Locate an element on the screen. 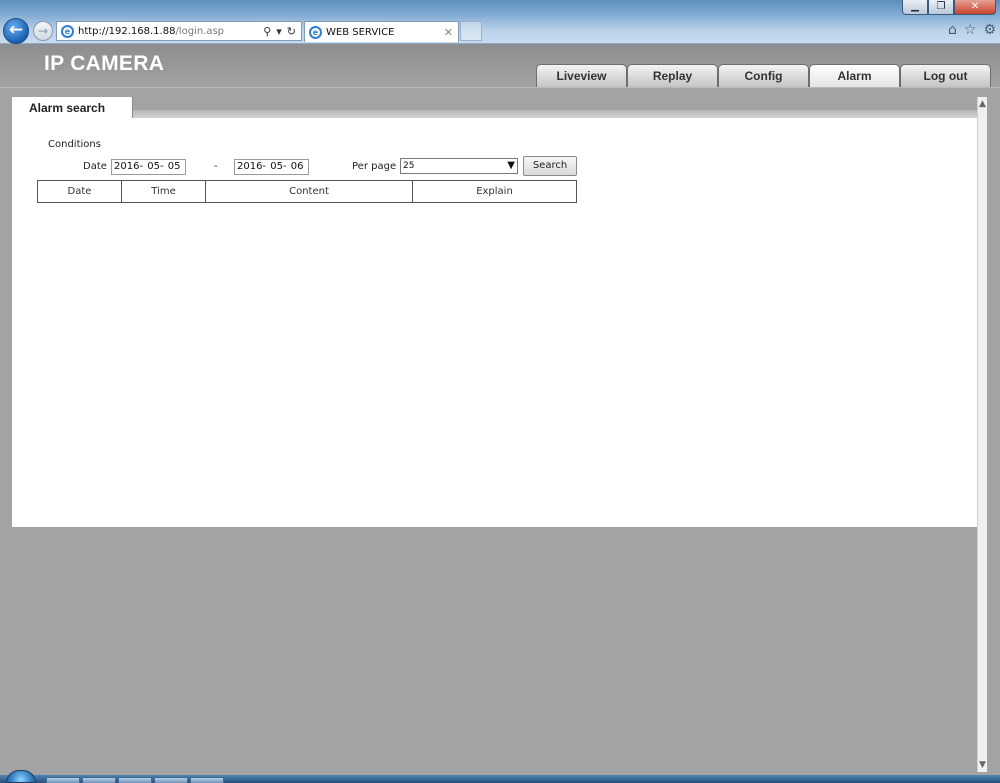  column-header-content: Content is located at coordinates (309, 191).